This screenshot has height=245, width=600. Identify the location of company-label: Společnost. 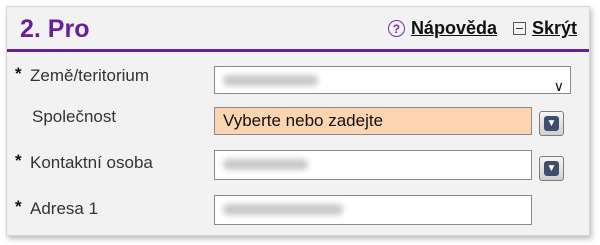
(74, 116).